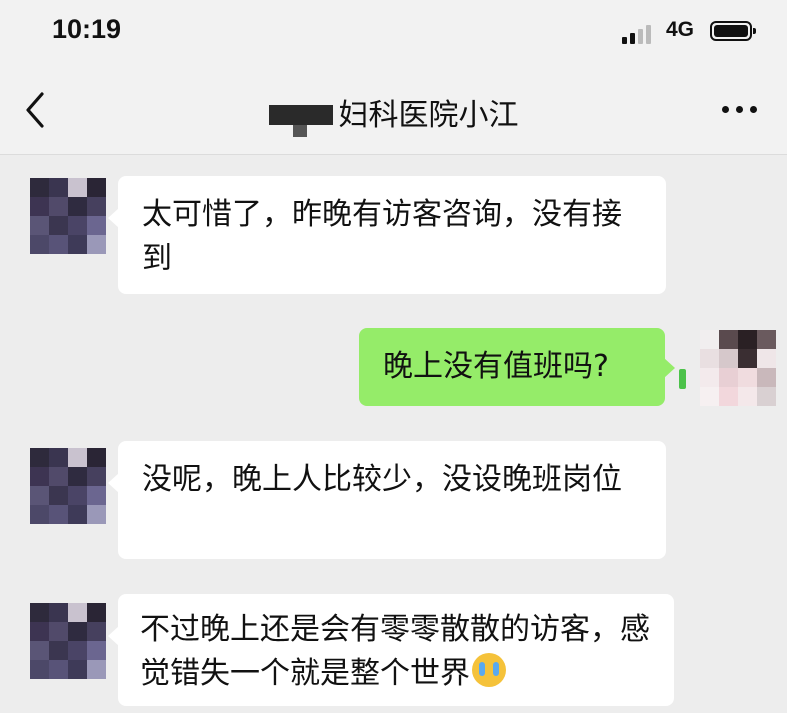  Describe the element at coordinates (642, 33) in the screenshot. I see `signal-strength-icon` at that location.